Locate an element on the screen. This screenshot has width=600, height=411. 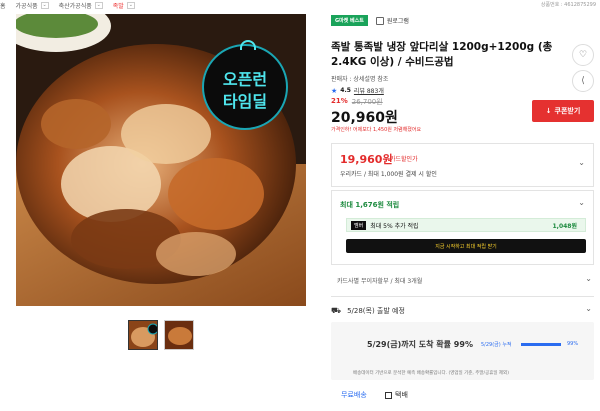
rating-score: 4.5 is located at coordinates (345, 90).